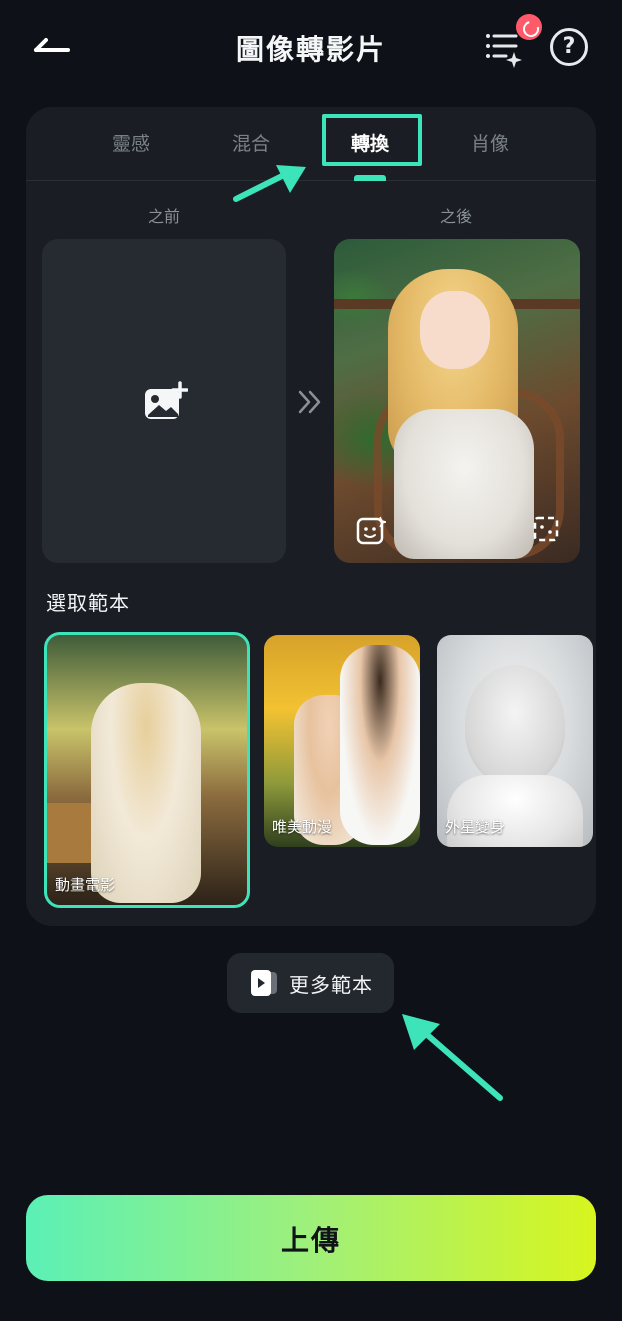 The image size is (622, 1321). What do you see at coordinates (88, 603) in the screenshot?
I see `select-template-title: 選取範本` at bounding box center [88, 603].